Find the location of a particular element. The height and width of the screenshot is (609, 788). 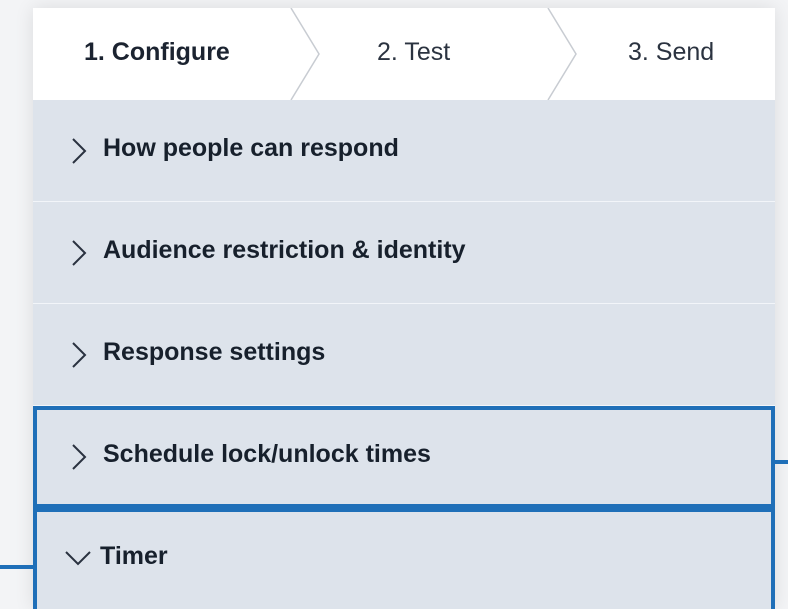

callout-connector-right is located at coordinates (781, 462).